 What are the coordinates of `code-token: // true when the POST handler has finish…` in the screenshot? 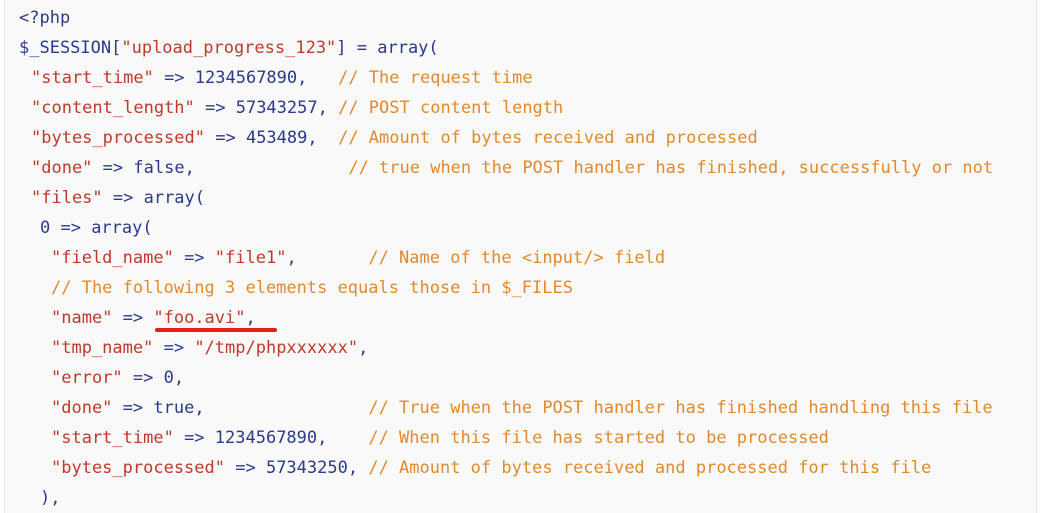 It's located at (671, 168).